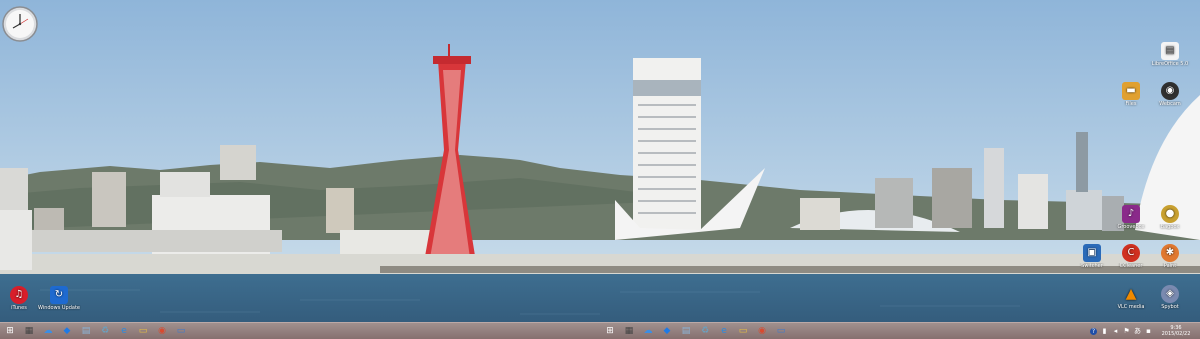  What do you see at coordinates (1093, 331) in the screenshot?
I see `help-icon: ?` at bounding box center [1093, 331].